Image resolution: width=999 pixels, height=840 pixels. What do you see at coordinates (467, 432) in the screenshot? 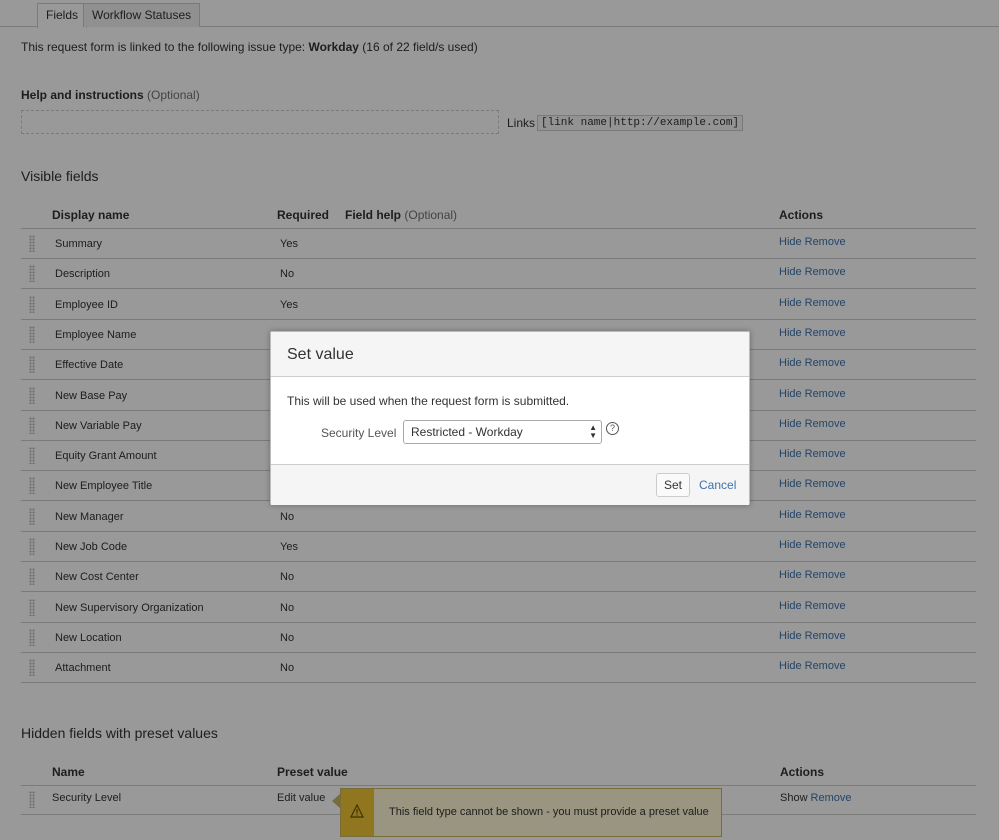
I see `selected-value: Restricted - Workday` at bounding box center [467, 432].